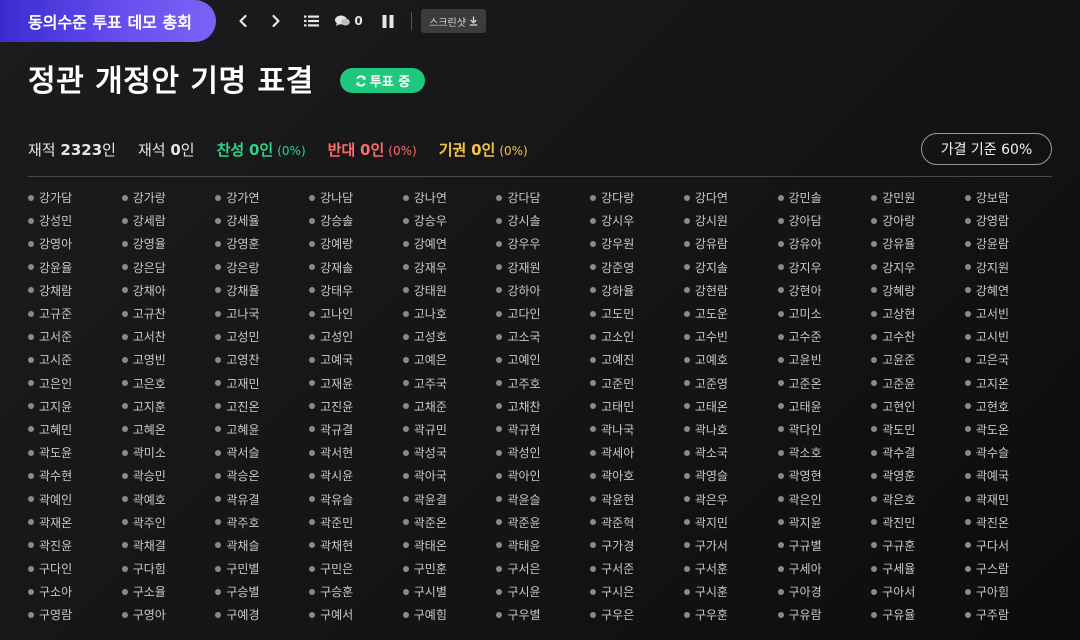 This screenshot has width=1080, height=640. I want to click on voter-name: 곽은인, so click(805, 499).